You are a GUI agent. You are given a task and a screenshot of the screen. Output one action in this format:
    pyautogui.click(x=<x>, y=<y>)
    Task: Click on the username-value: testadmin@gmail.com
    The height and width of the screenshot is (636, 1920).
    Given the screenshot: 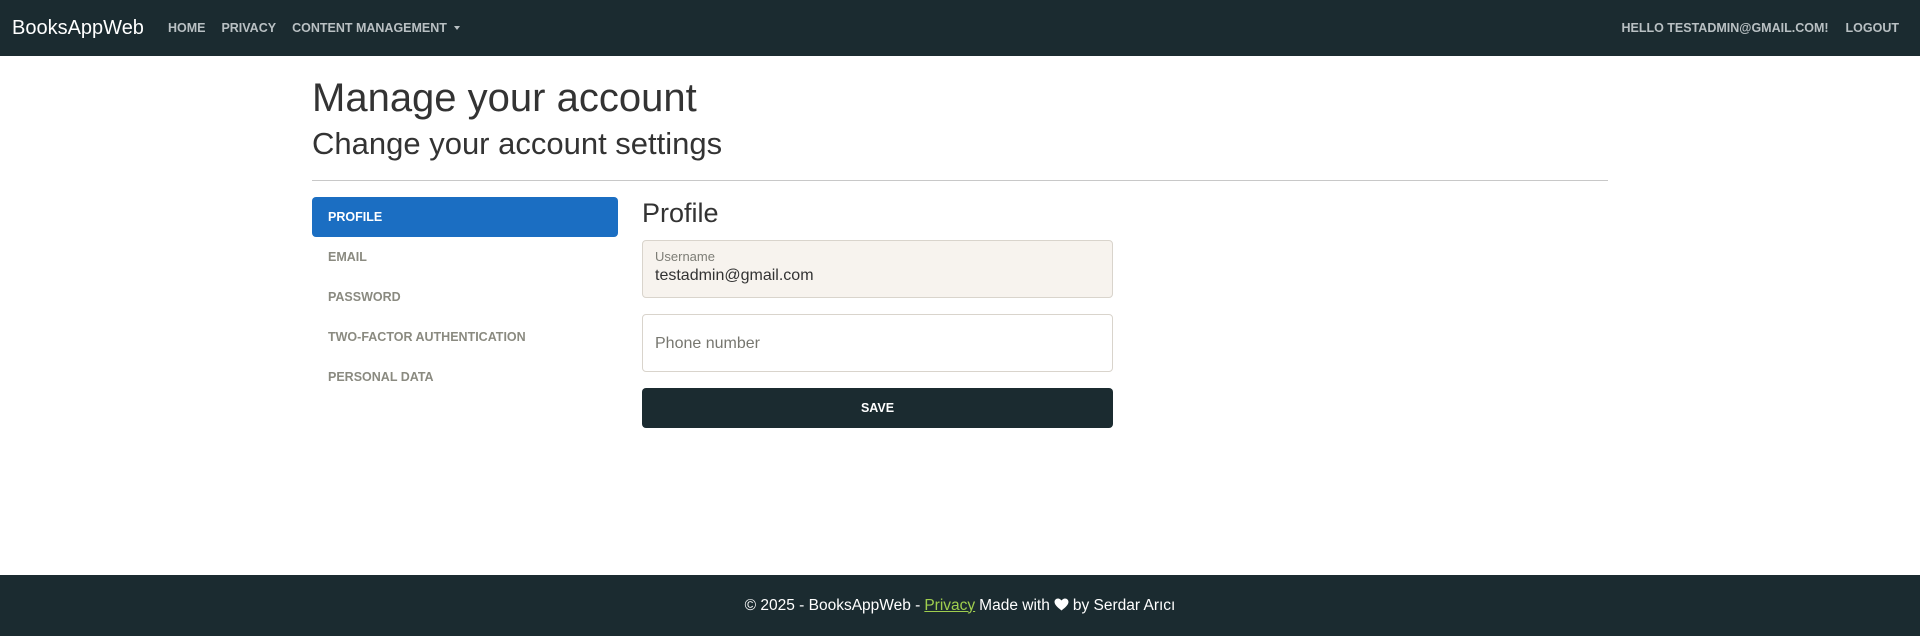 What is the action you would take?
    pyautogui.click(x=734, y=275)
    